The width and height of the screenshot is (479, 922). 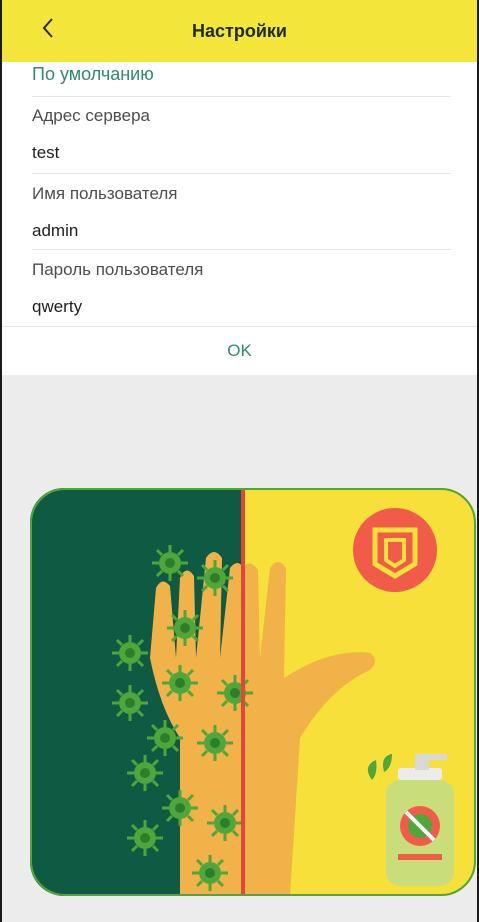 What do you see at coordinates (241, 288) in the screenshot?
I see `password-field: Пароль пользователя qwerty` at bounding box center [241, 288].